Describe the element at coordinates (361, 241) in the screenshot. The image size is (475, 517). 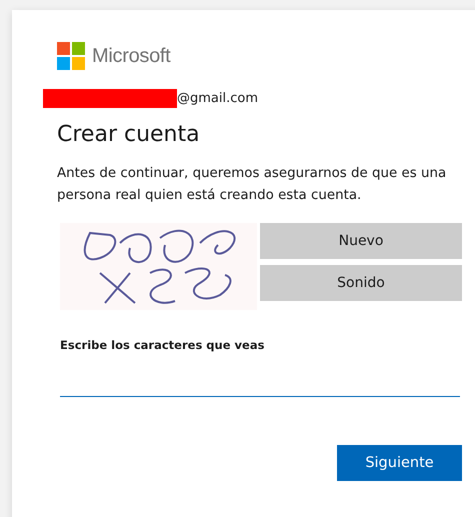
I see `captcha-button: Nuevo` at that location.